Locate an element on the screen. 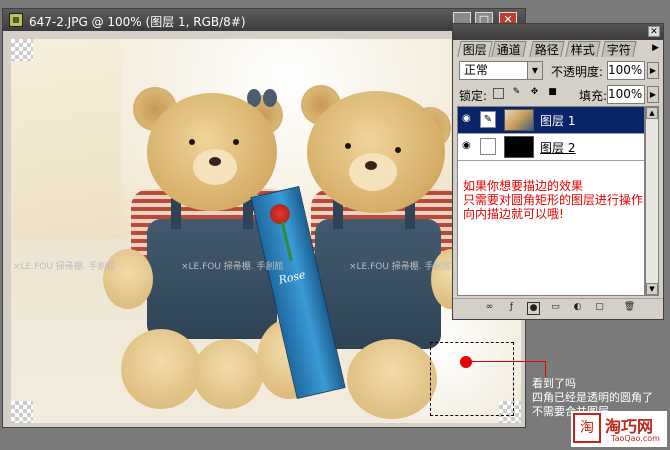  instruction-note: 如果你想要描边的效果 只需要对圆角矩形的图层进行操作 向内描边就可以哦! is located at coordinates (553, 200).